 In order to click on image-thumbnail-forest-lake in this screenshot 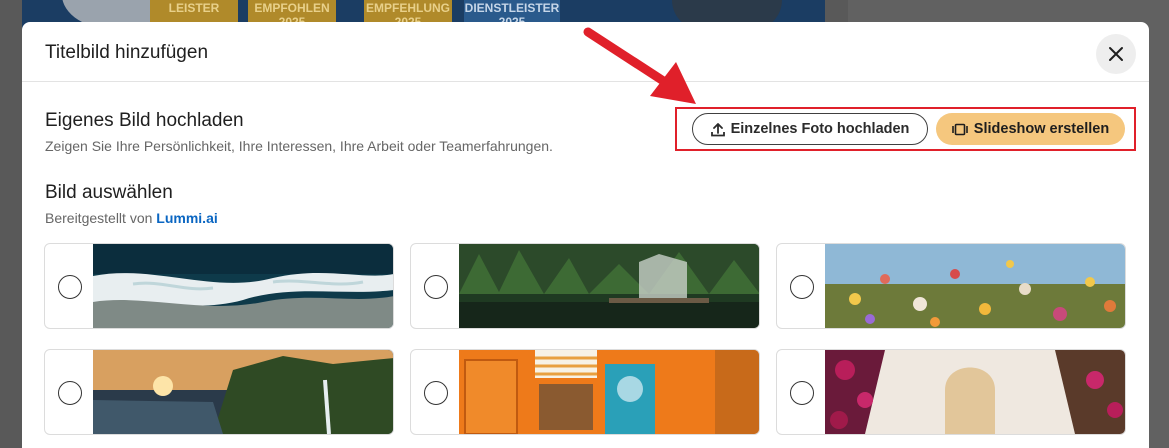, I will do `click(609, 286)`.